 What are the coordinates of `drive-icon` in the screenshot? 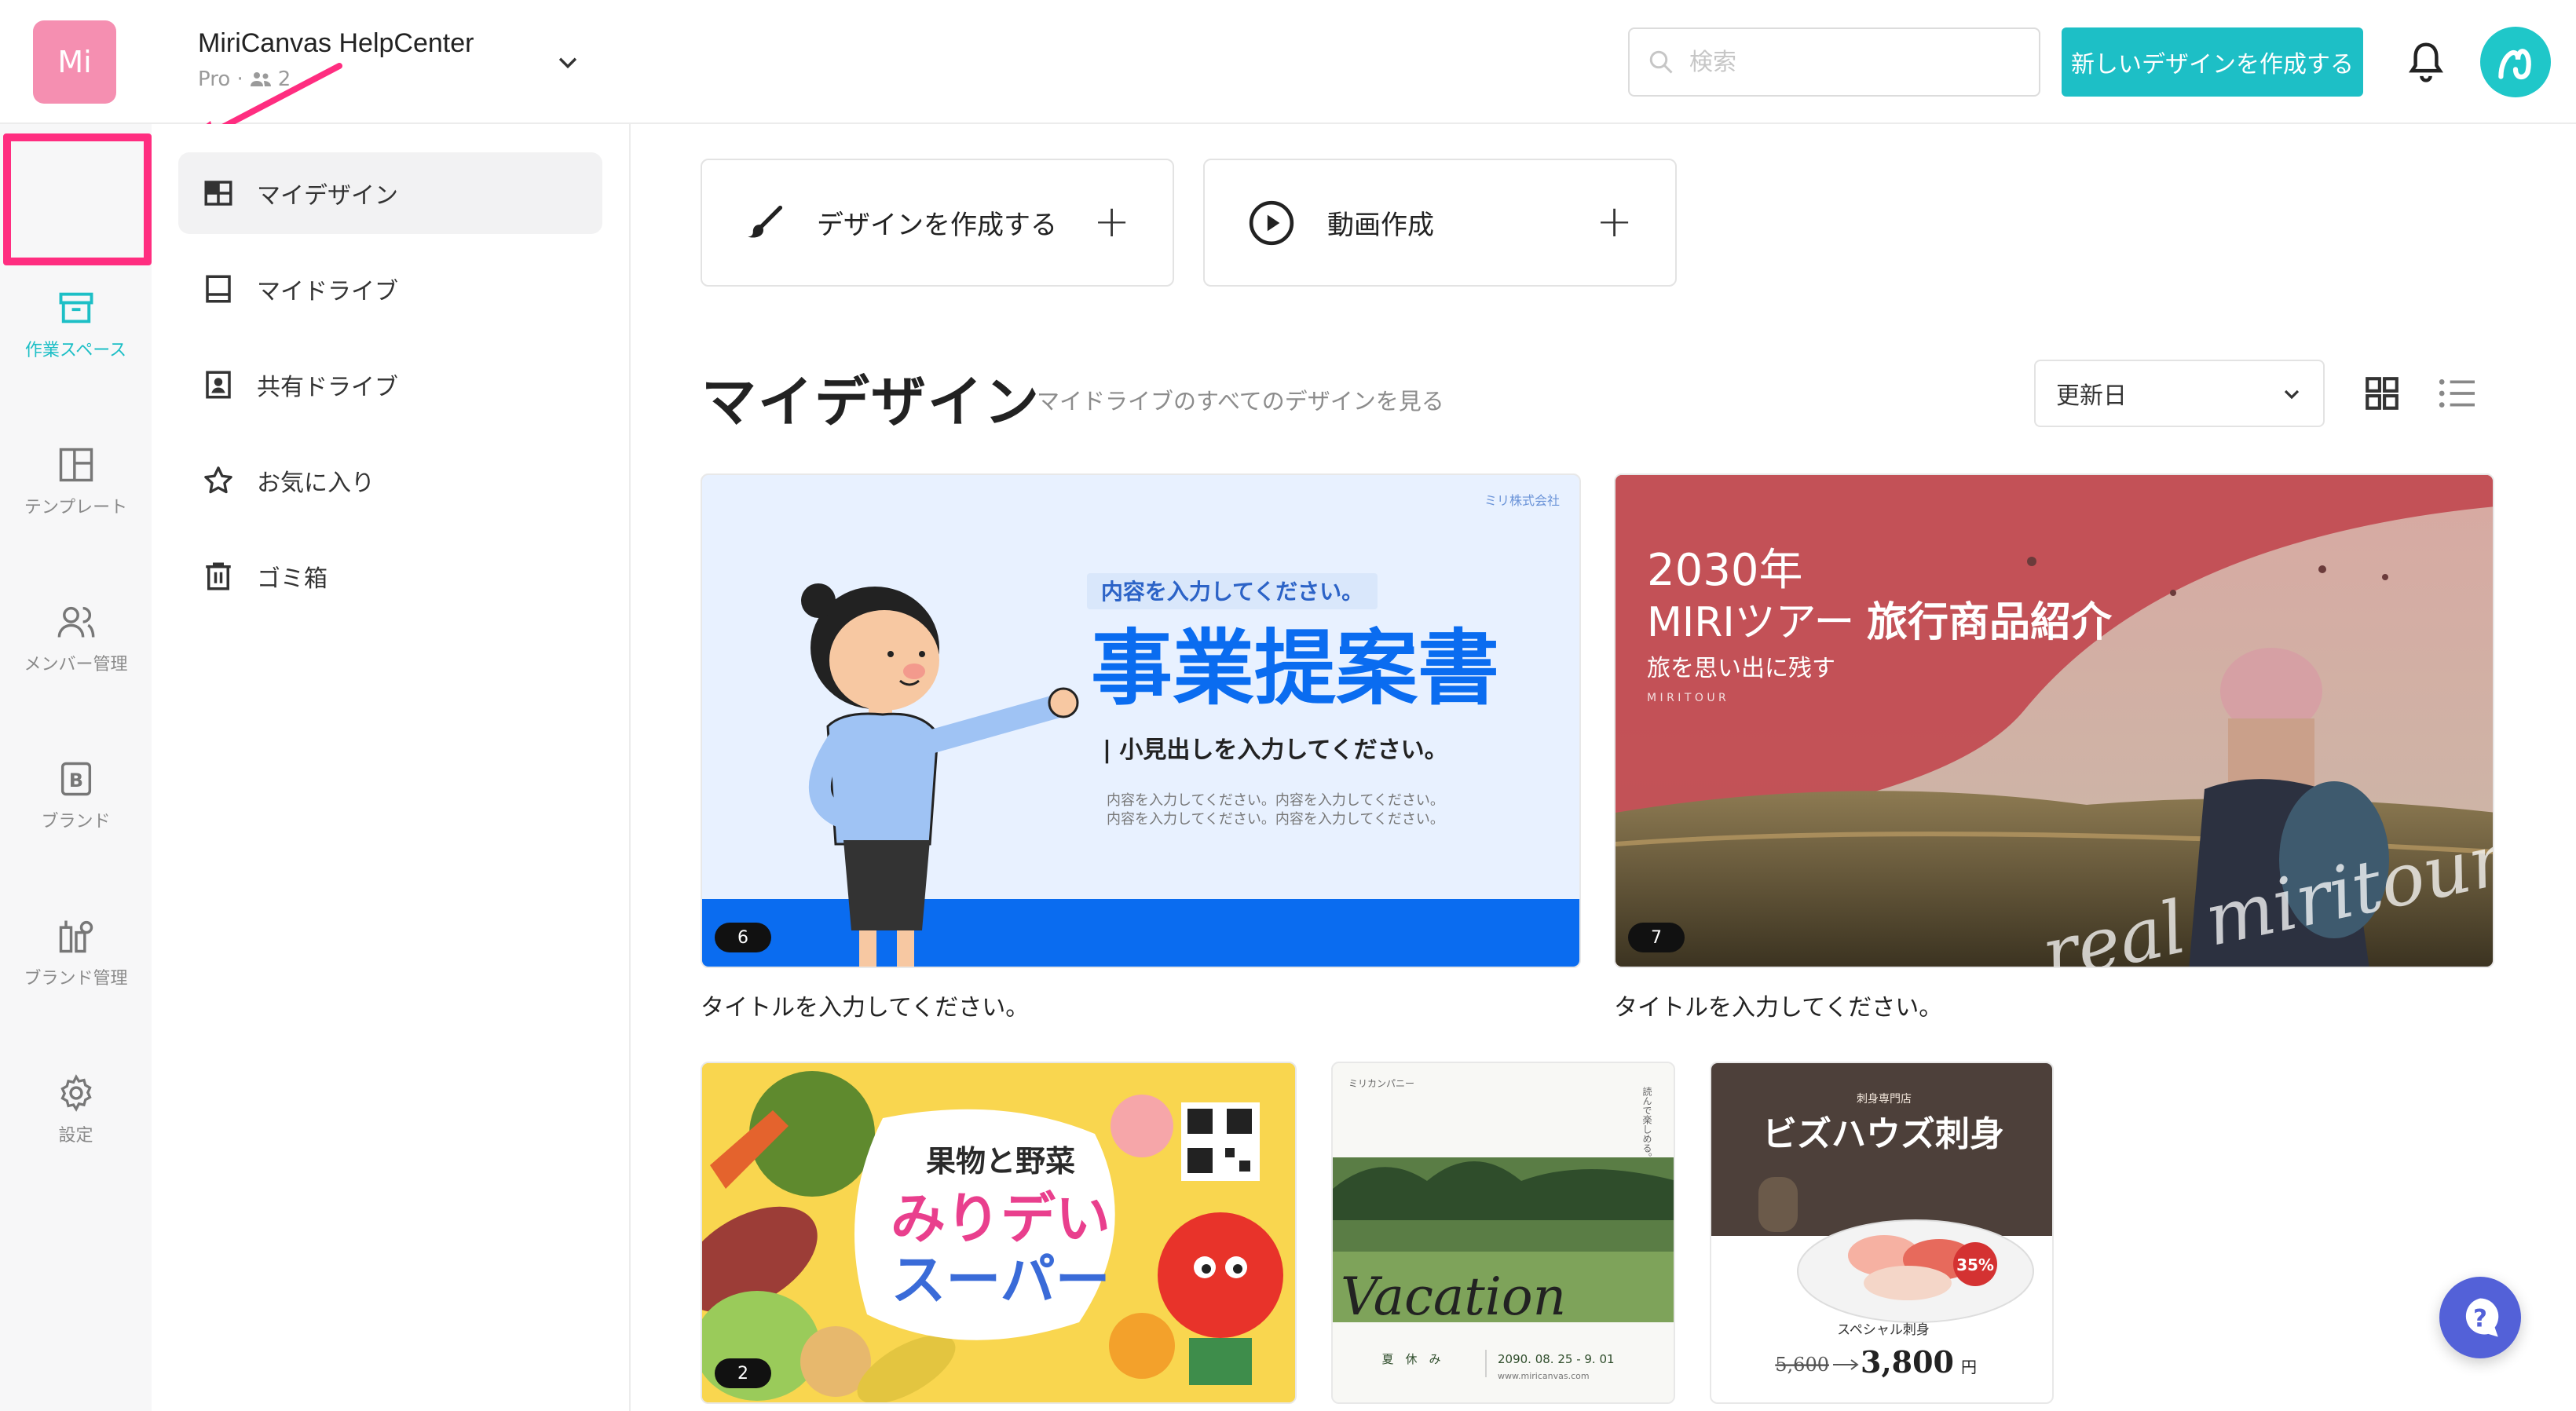 It's located at (219, 289).